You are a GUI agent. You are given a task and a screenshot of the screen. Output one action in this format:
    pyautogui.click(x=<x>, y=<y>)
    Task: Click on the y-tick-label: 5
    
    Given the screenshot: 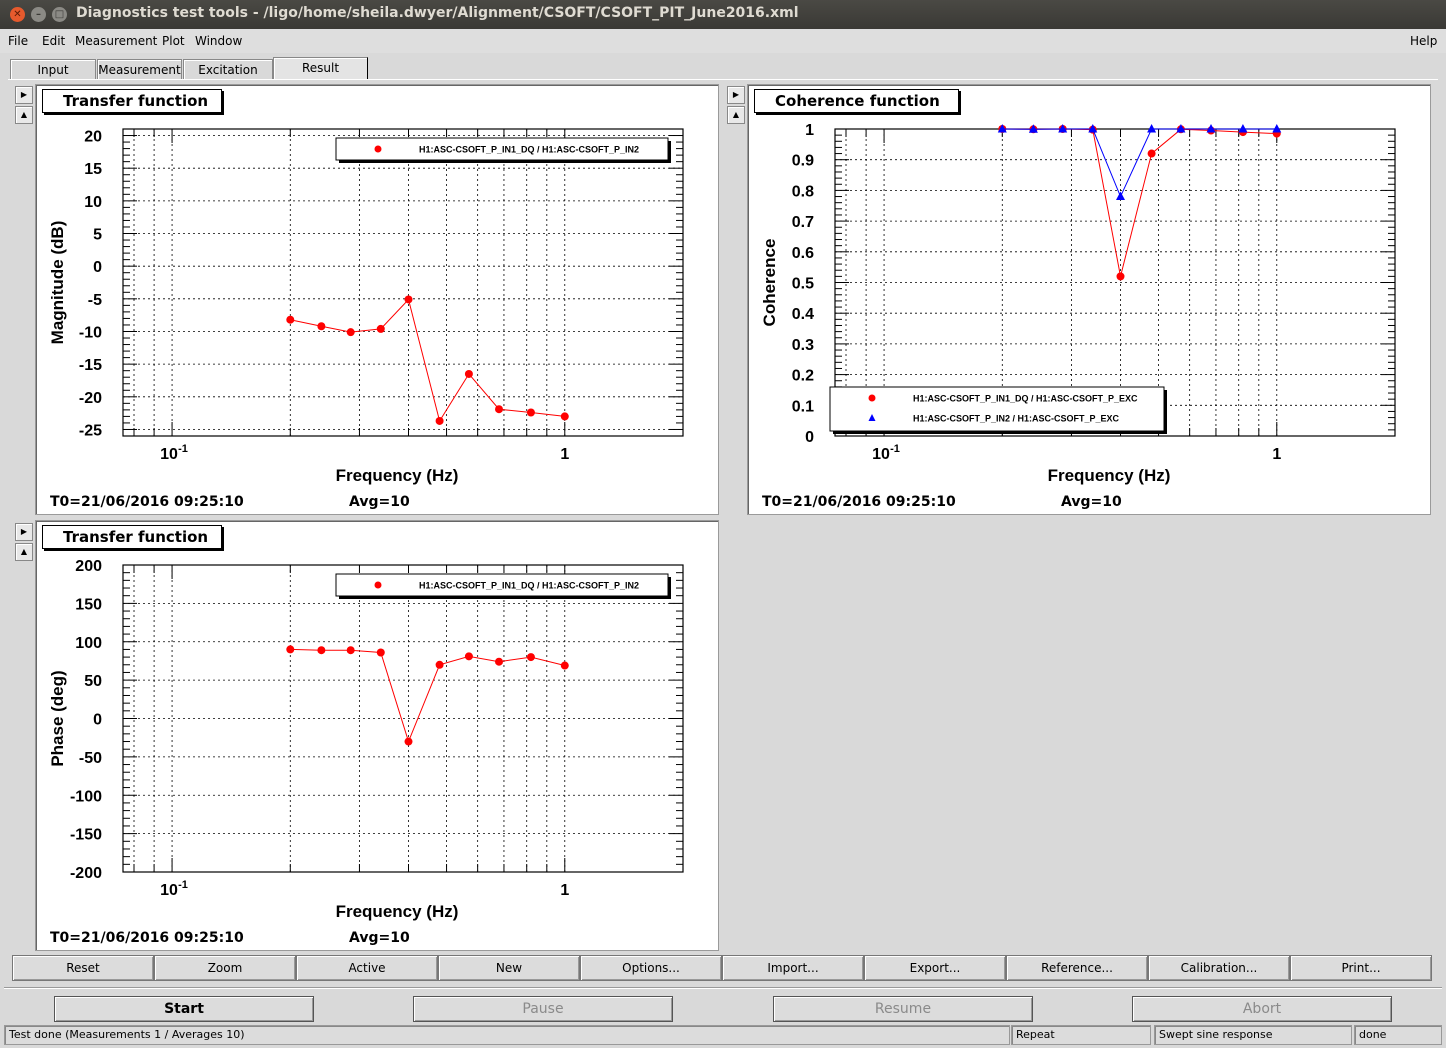 What is the action you would take?
    pyautogui.click(x=97, y=235)
    